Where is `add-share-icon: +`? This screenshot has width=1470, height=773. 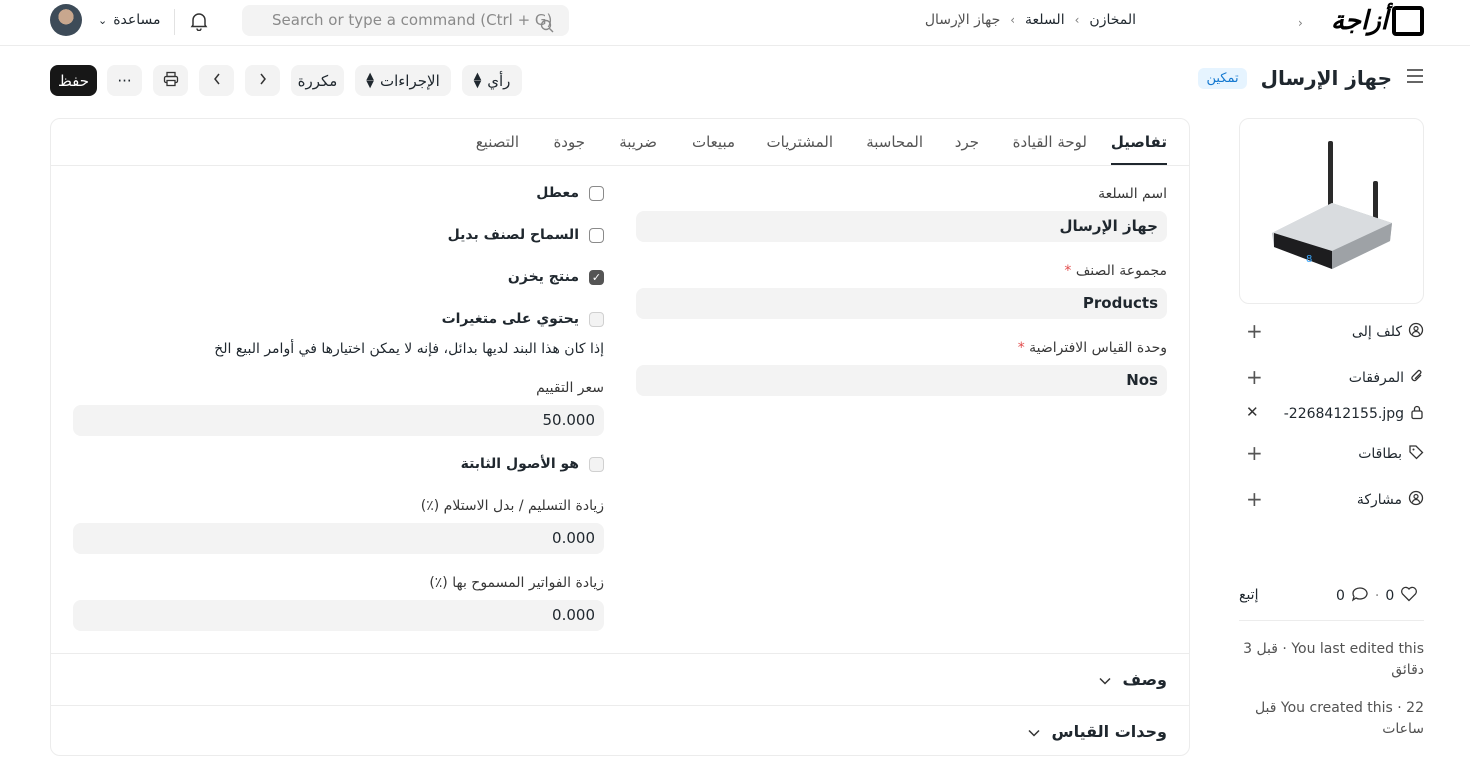 add-share-icon: + is located at coordinates (1254, 499).